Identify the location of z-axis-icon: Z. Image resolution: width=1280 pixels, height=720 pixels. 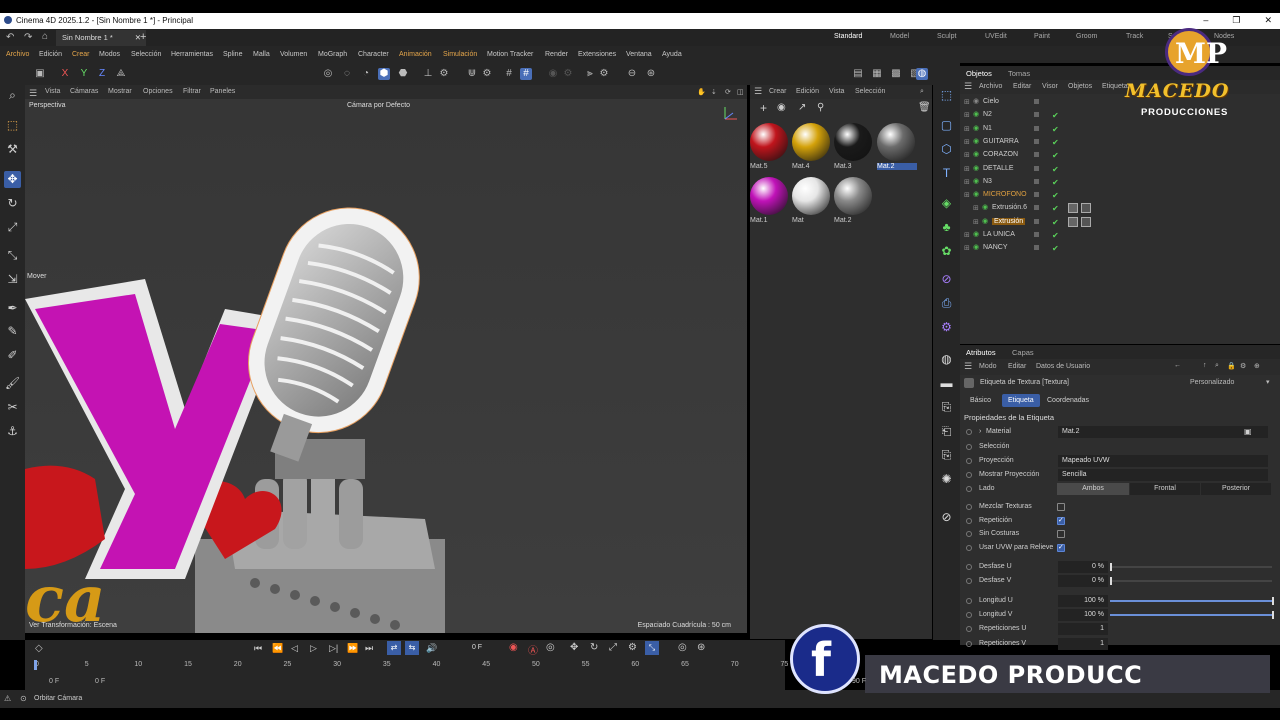
(102, 74).